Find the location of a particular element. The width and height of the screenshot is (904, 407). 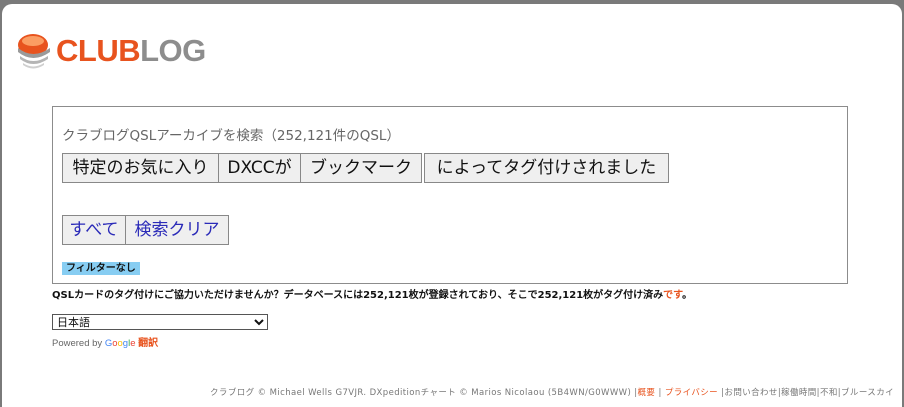

help-text-end: 。 is located at coordinates (687, 295).